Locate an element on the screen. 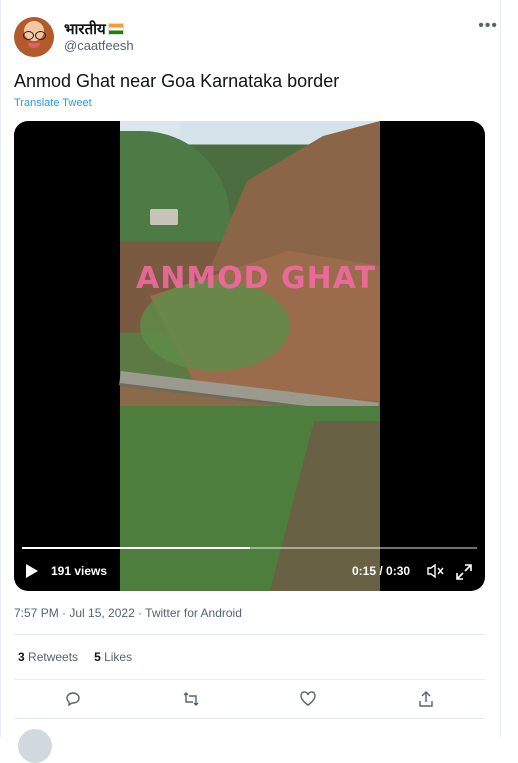 This screenshot has width=518, height=763. left-border is located at coordinates (0, 368).